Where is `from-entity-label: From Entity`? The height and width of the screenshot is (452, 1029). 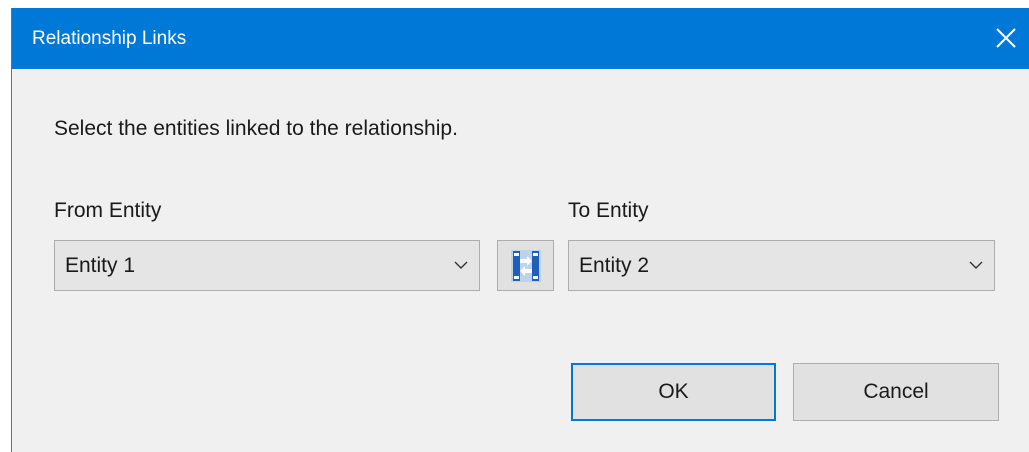
from-entity-label: From Entity is located at coordinates (108, 210).